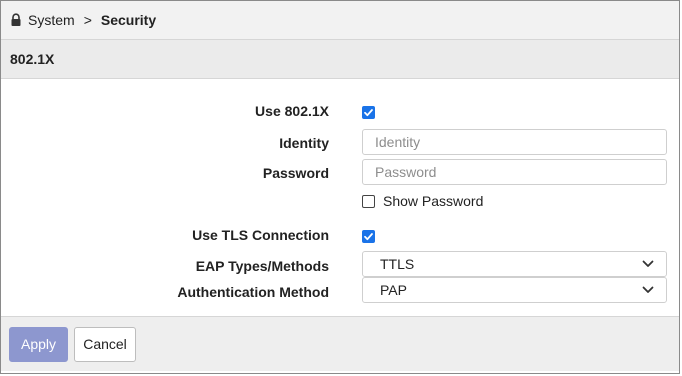 This screenshot has height=376, width=682. Describe the element at coordinates (16, 19) in the screenshot. I see `lock-icon` at that location.